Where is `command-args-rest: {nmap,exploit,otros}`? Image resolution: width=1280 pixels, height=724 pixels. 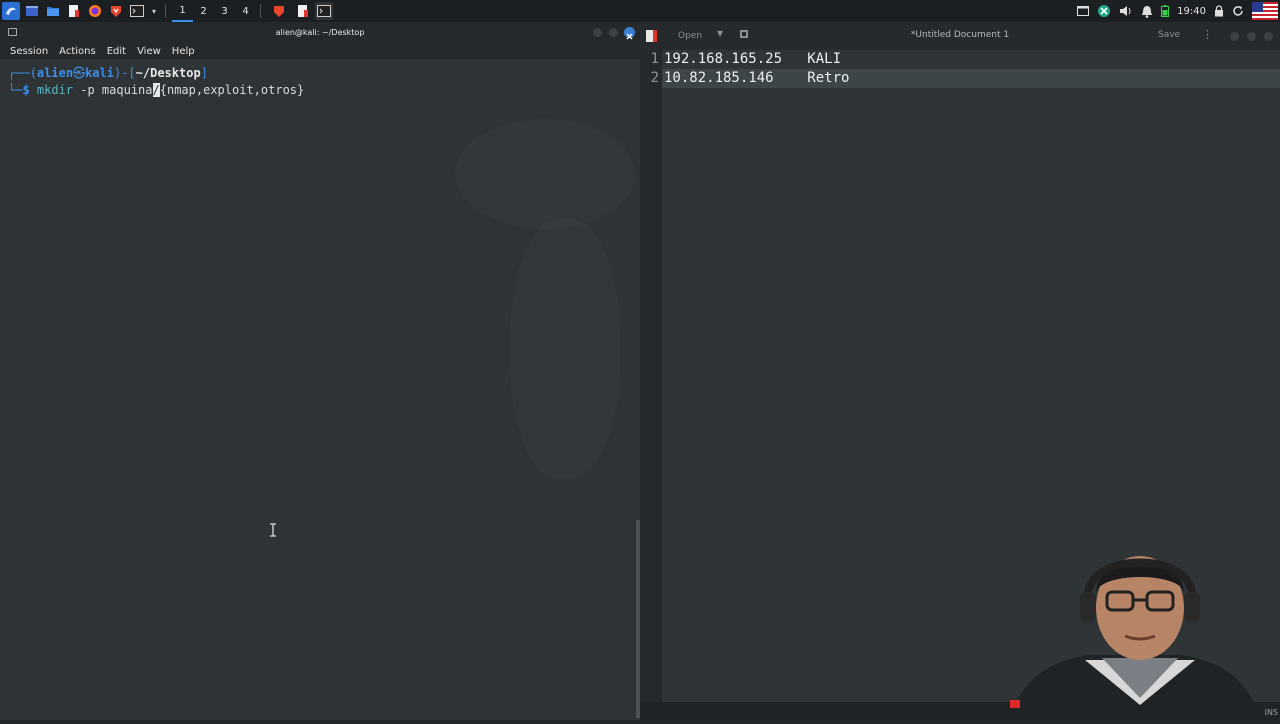
command-args-rest: {nmap,exploit,otros} is located at coordinates (232, 90).